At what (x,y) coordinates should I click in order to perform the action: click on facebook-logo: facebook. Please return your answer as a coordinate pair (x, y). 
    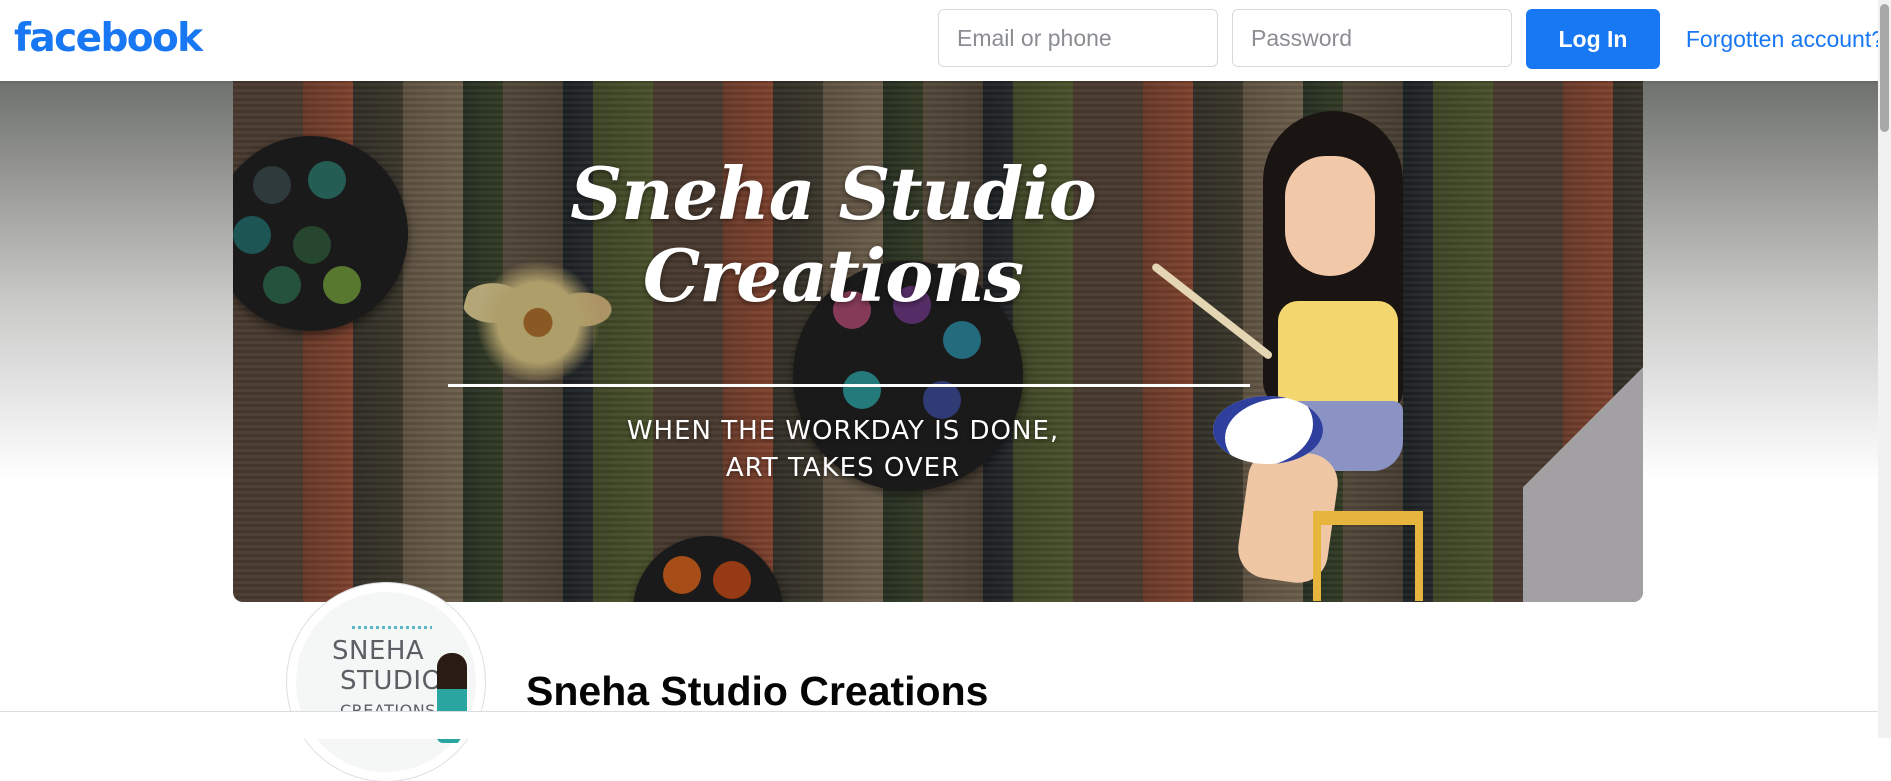
    Looking at the image, I should click on (108, 39).